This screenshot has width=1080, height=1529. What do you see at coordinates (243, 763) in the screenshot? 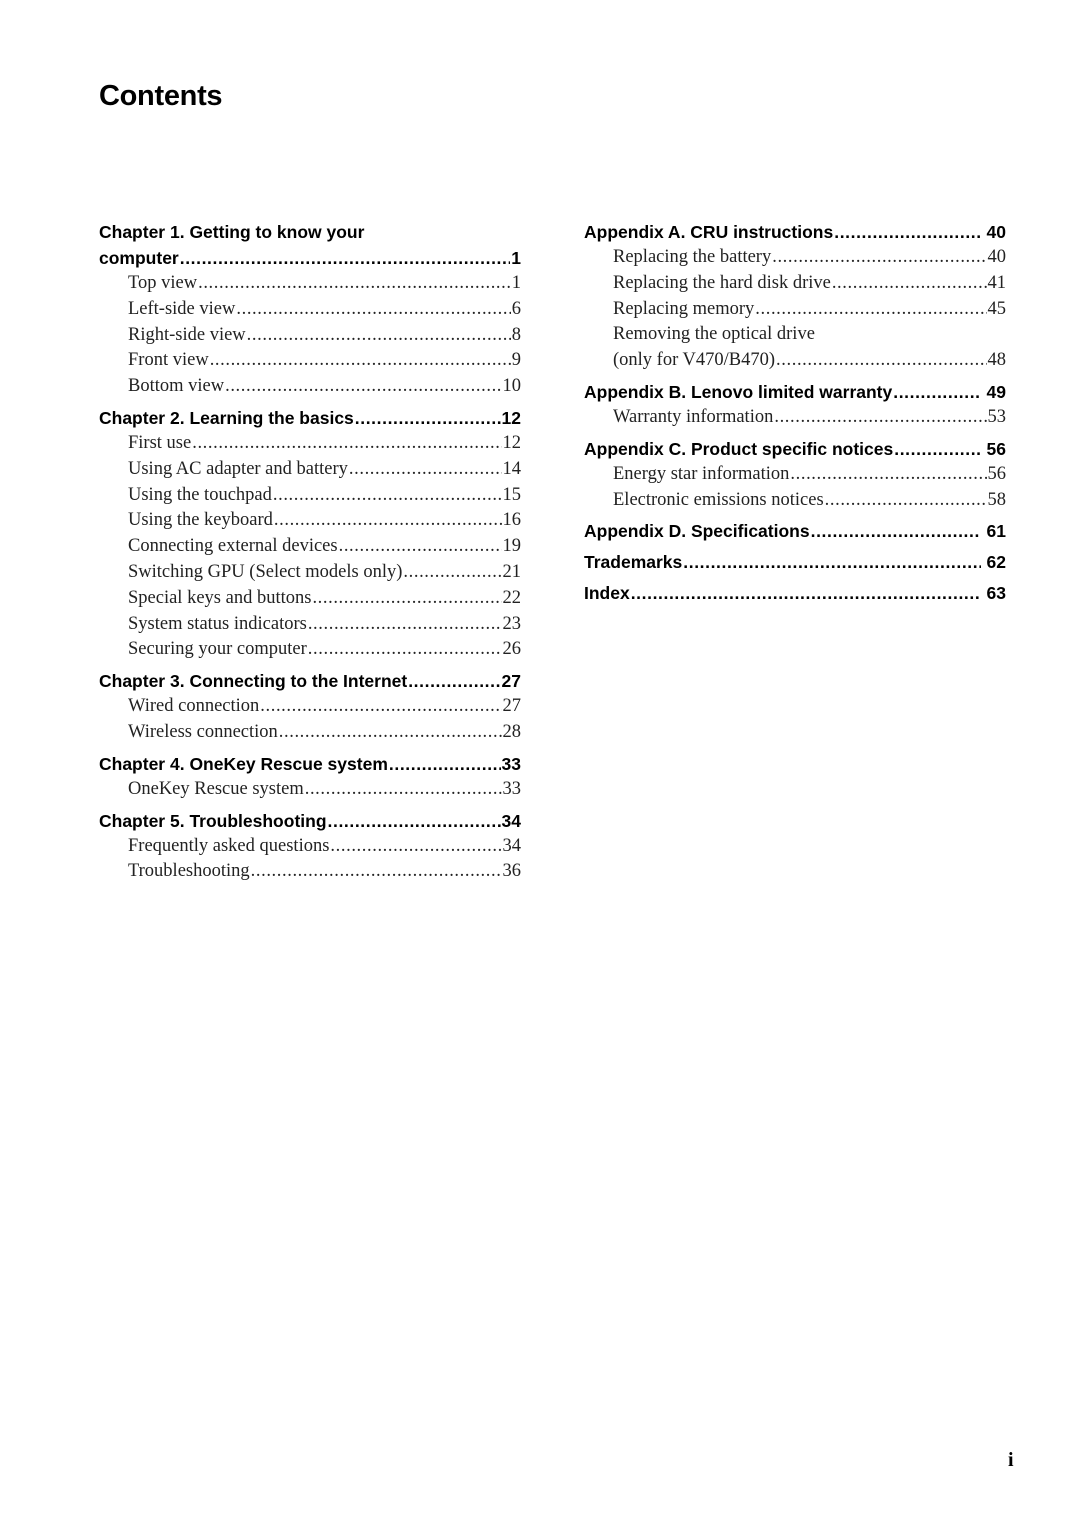
I see `chapter-title: Chapter 4. OneKey Rescue system` at bounding box center [243, 763].